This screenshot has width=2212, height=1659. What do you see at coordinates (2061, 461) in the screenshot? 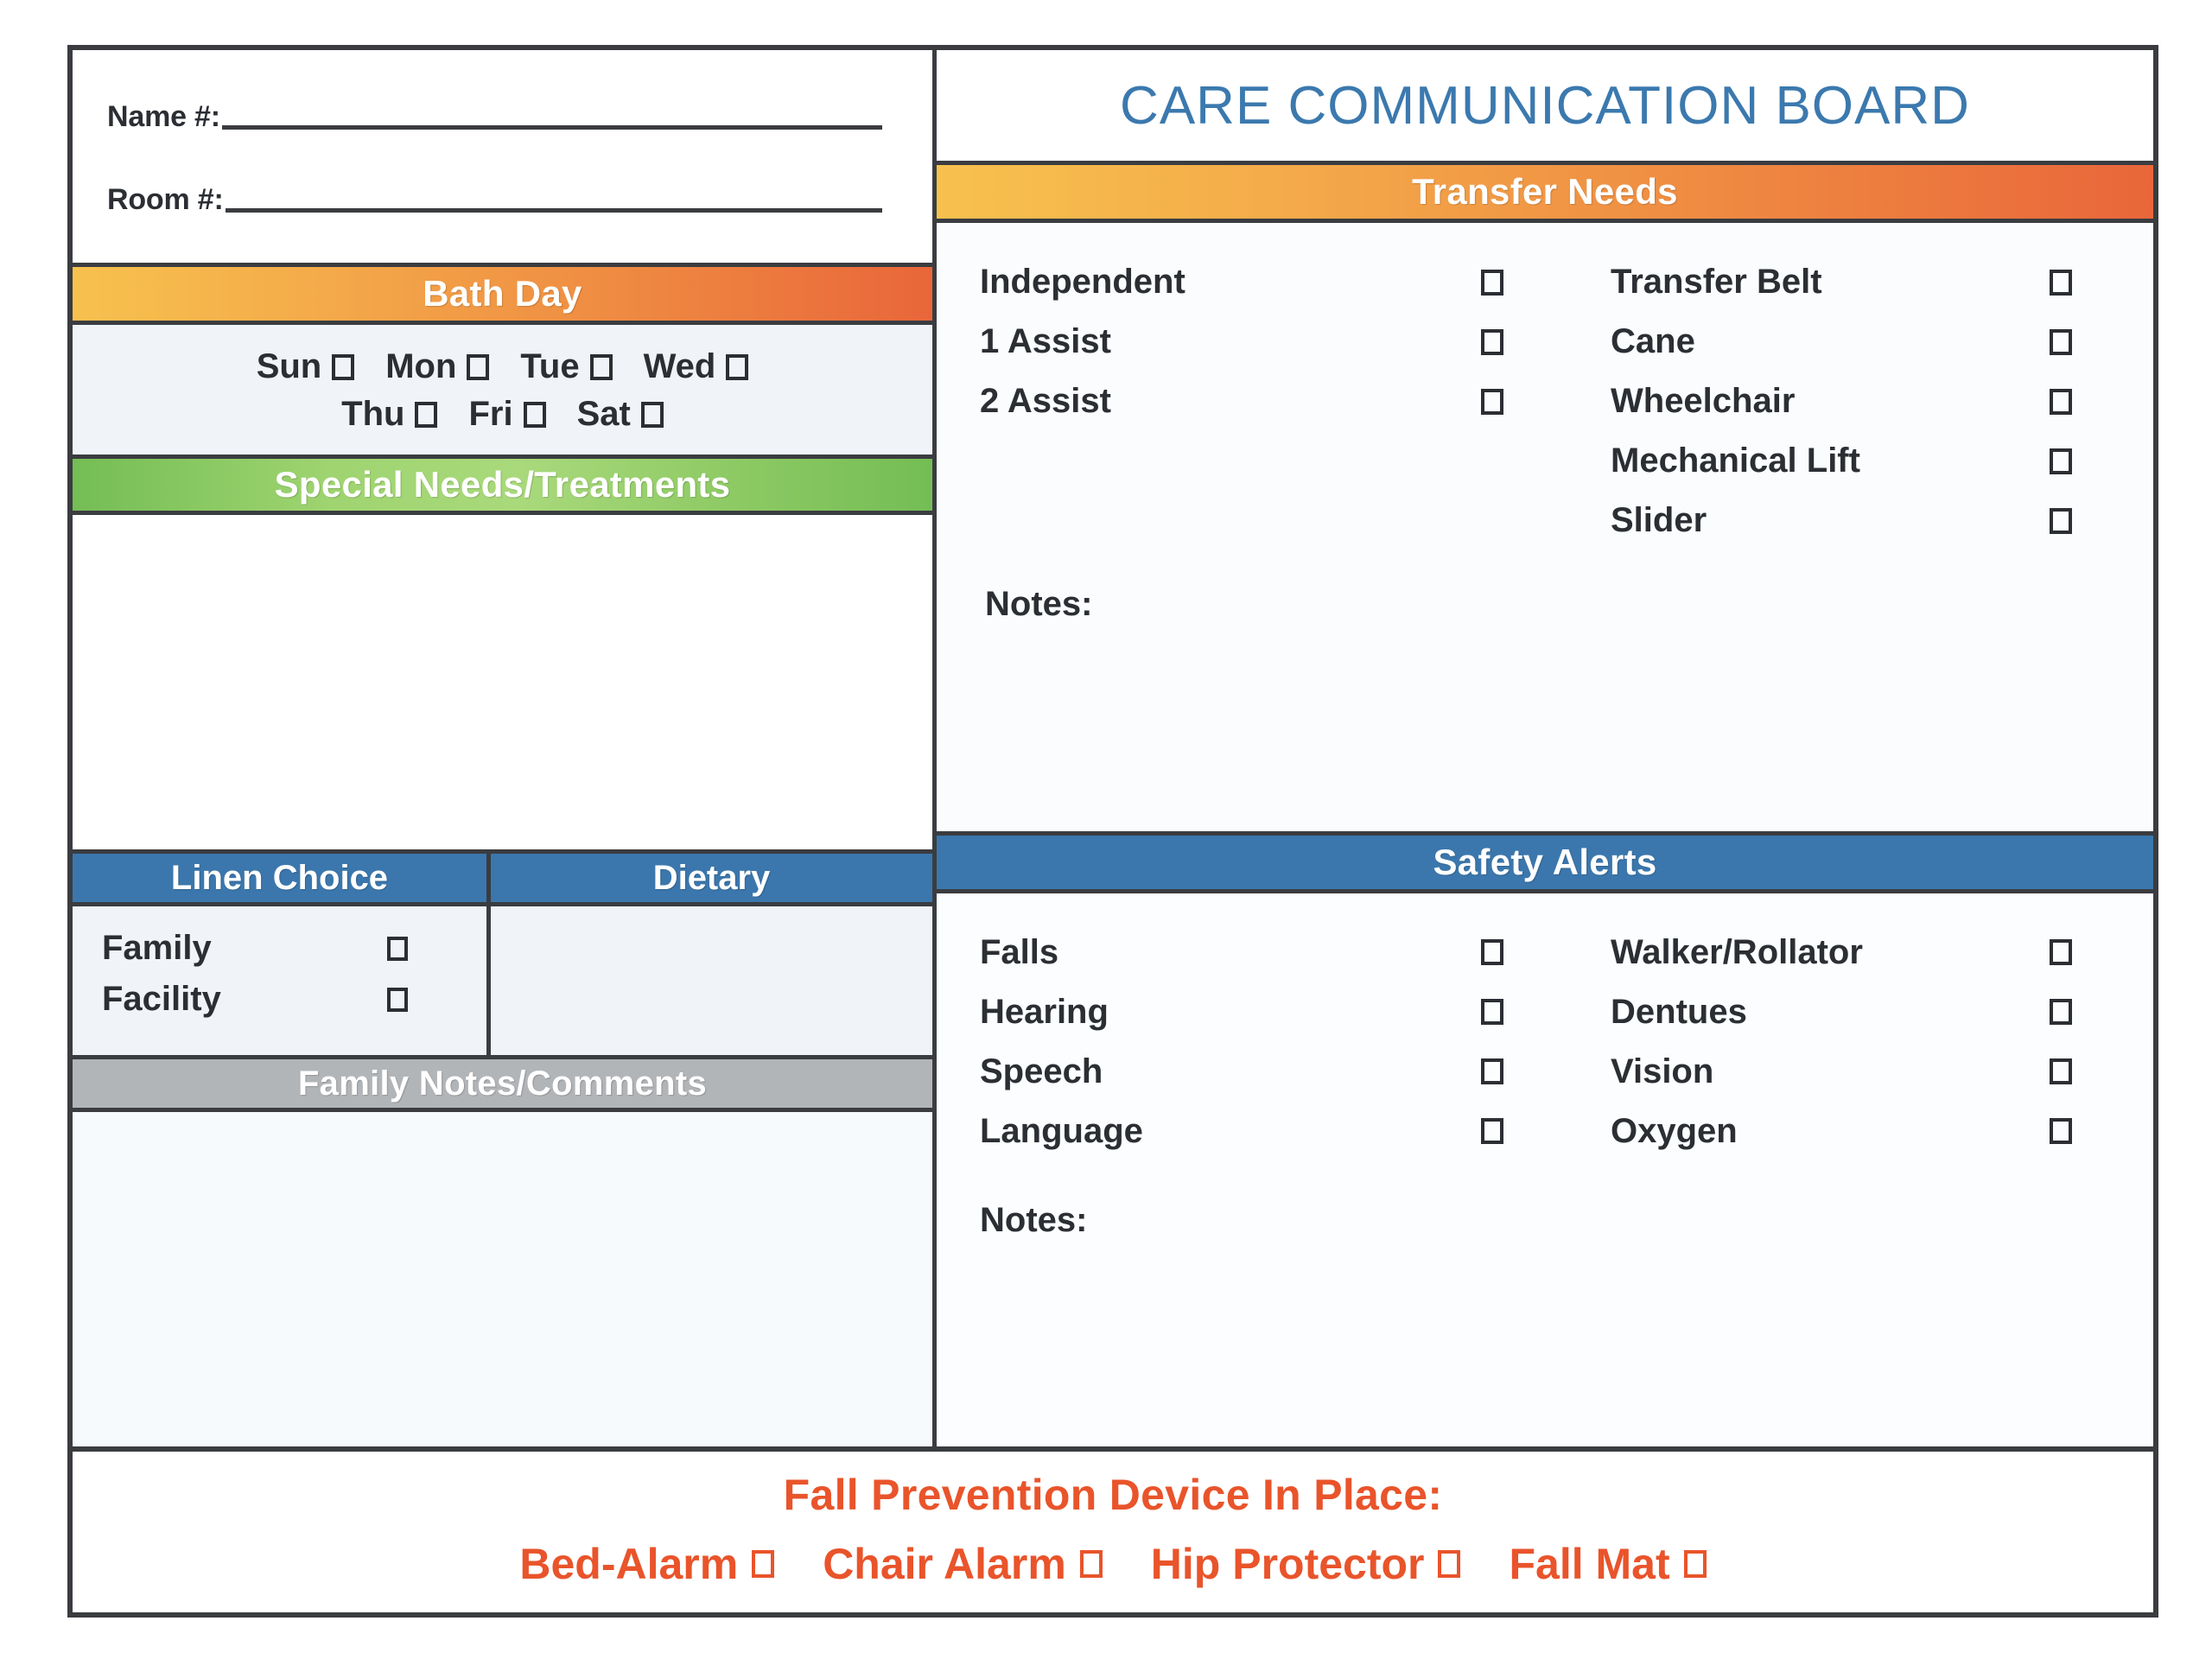
I see `transfer-option-mechanical-lift-checkbox` at bounding box center [2061, 461].